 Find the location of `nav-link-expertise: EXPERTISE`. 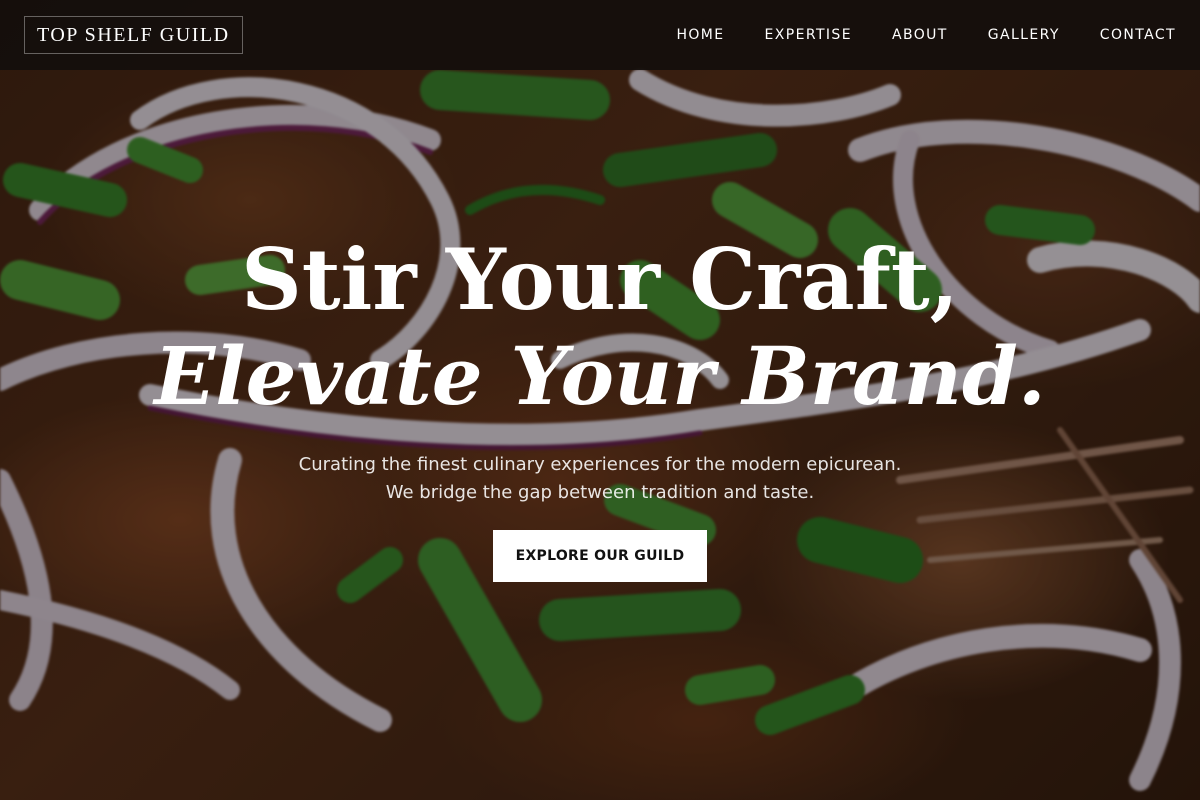

nav-link-expertise: EXPERTISE is located at coordinates (808, 35).